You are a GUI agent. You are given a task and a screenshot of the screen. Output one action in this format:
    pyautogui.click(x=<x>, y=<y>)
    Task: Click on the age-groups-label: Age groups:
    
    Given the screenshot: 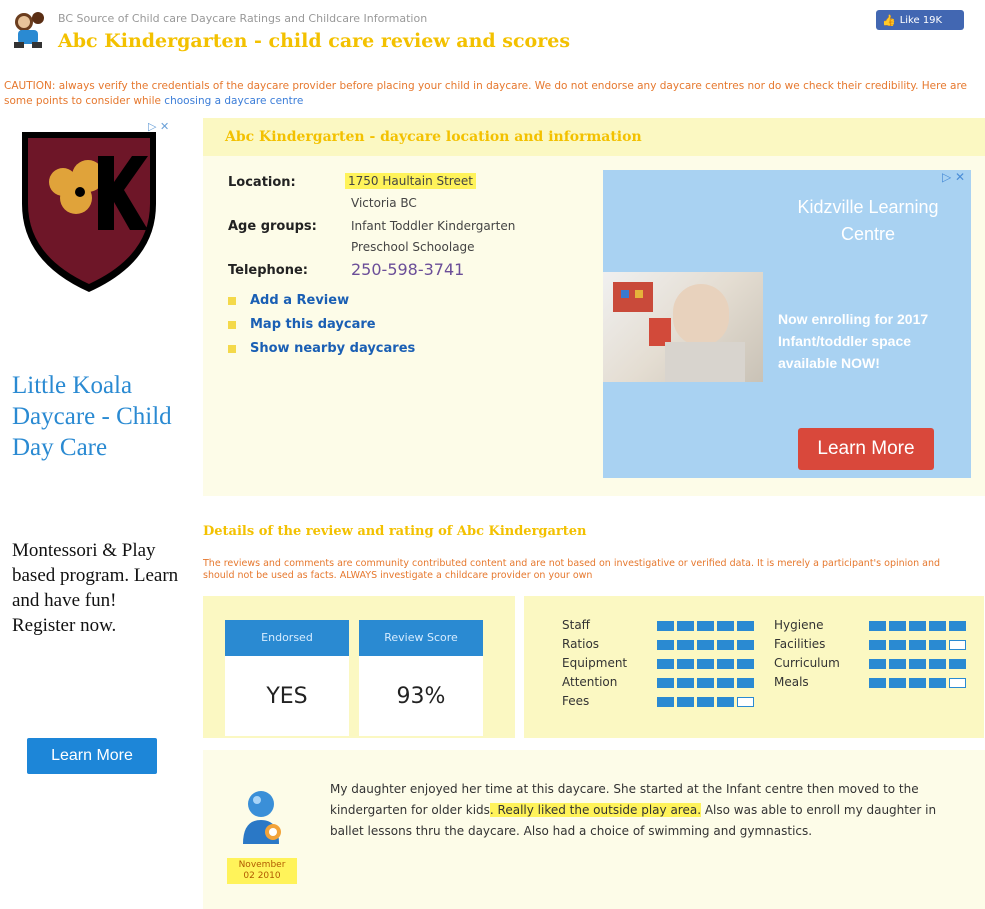 What is the action you would take?
    pyautogui.click(x=272, y=226)
    